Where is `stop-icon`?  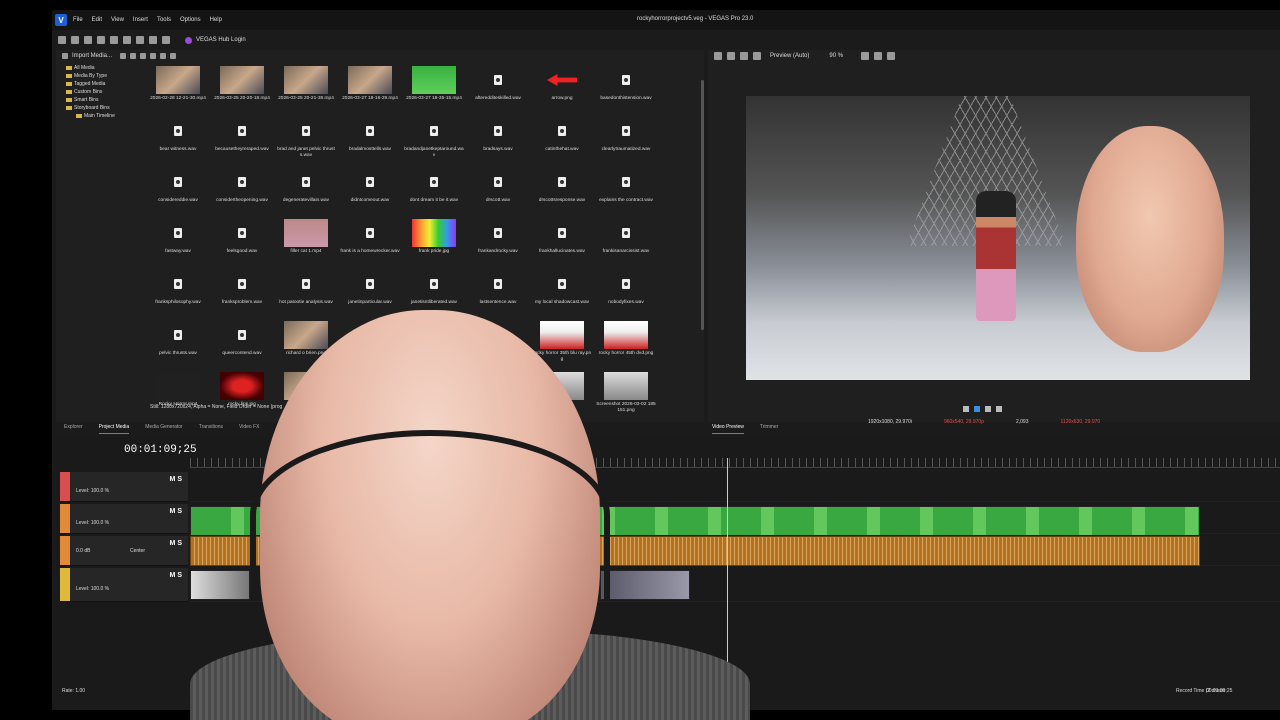 stop-icon is located at coordinates (999, 409).